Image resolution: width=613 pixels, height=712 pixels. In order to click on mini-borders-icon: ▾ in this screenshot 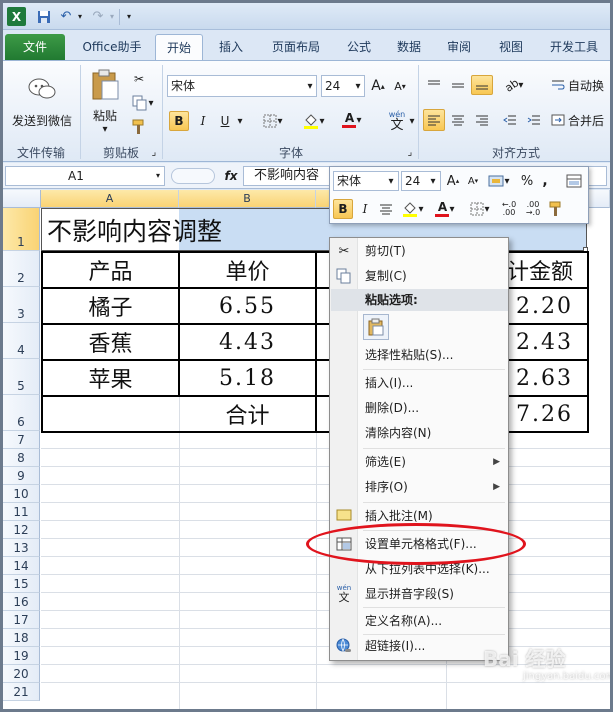, I will do `click(480, 209)`.